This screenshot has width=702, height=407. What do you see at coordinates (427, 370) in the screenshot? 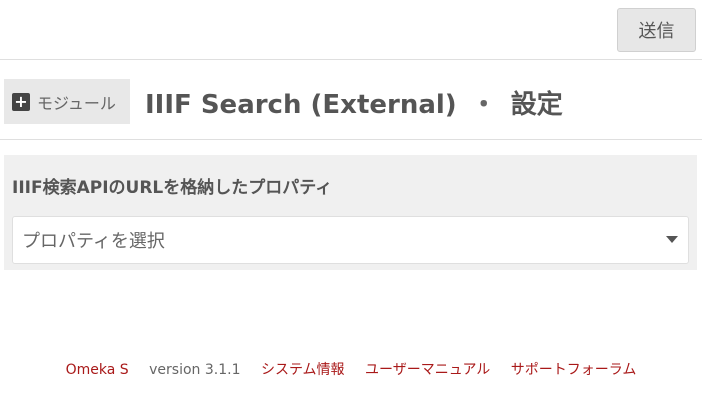
I see `footer-link-user-manual: ユーザーマニュアル` at bounding box center [427, 370].